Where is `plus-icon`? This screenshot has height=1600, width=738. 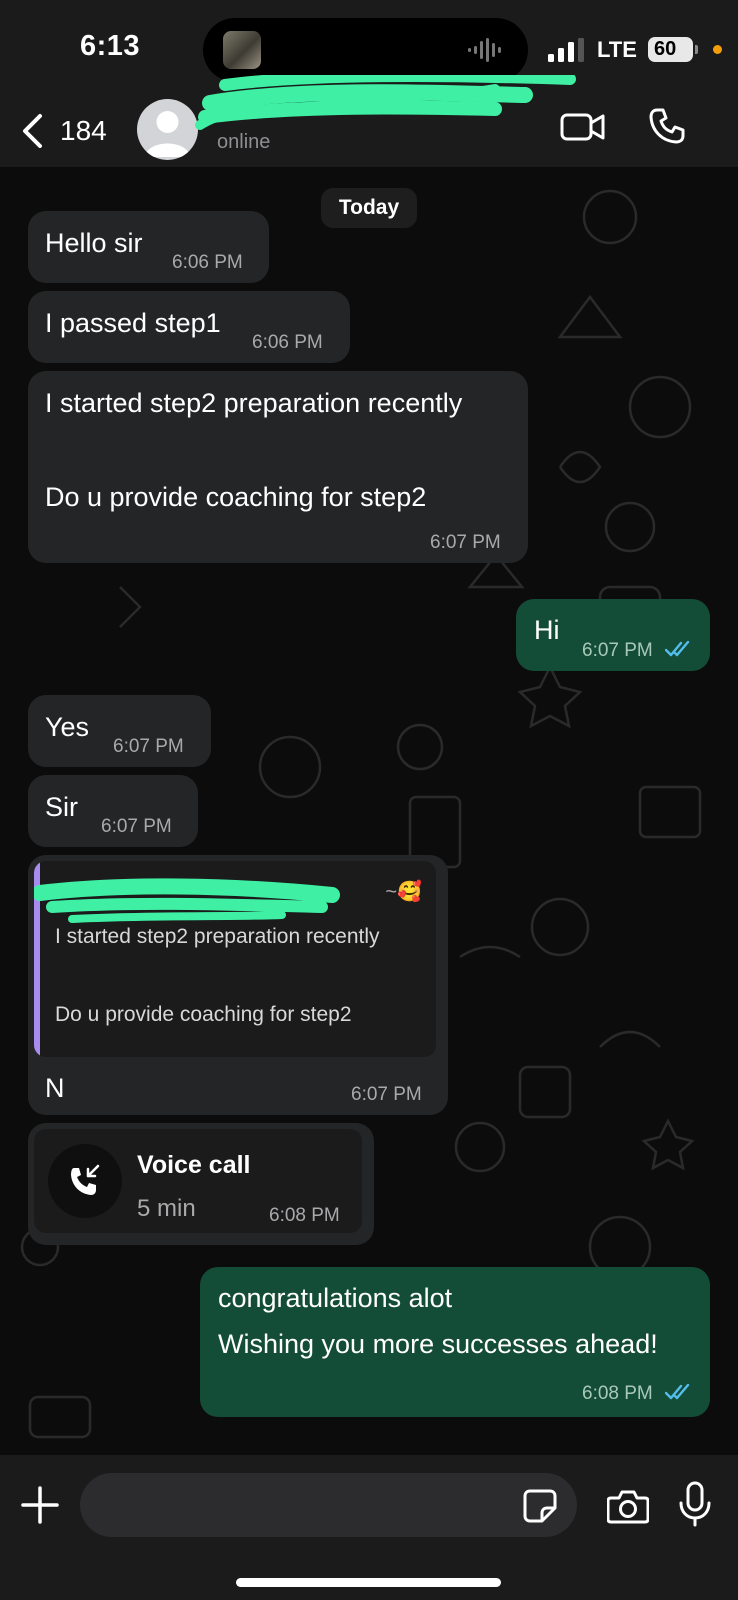 plus-icon is located at coordinates (40, 1505).